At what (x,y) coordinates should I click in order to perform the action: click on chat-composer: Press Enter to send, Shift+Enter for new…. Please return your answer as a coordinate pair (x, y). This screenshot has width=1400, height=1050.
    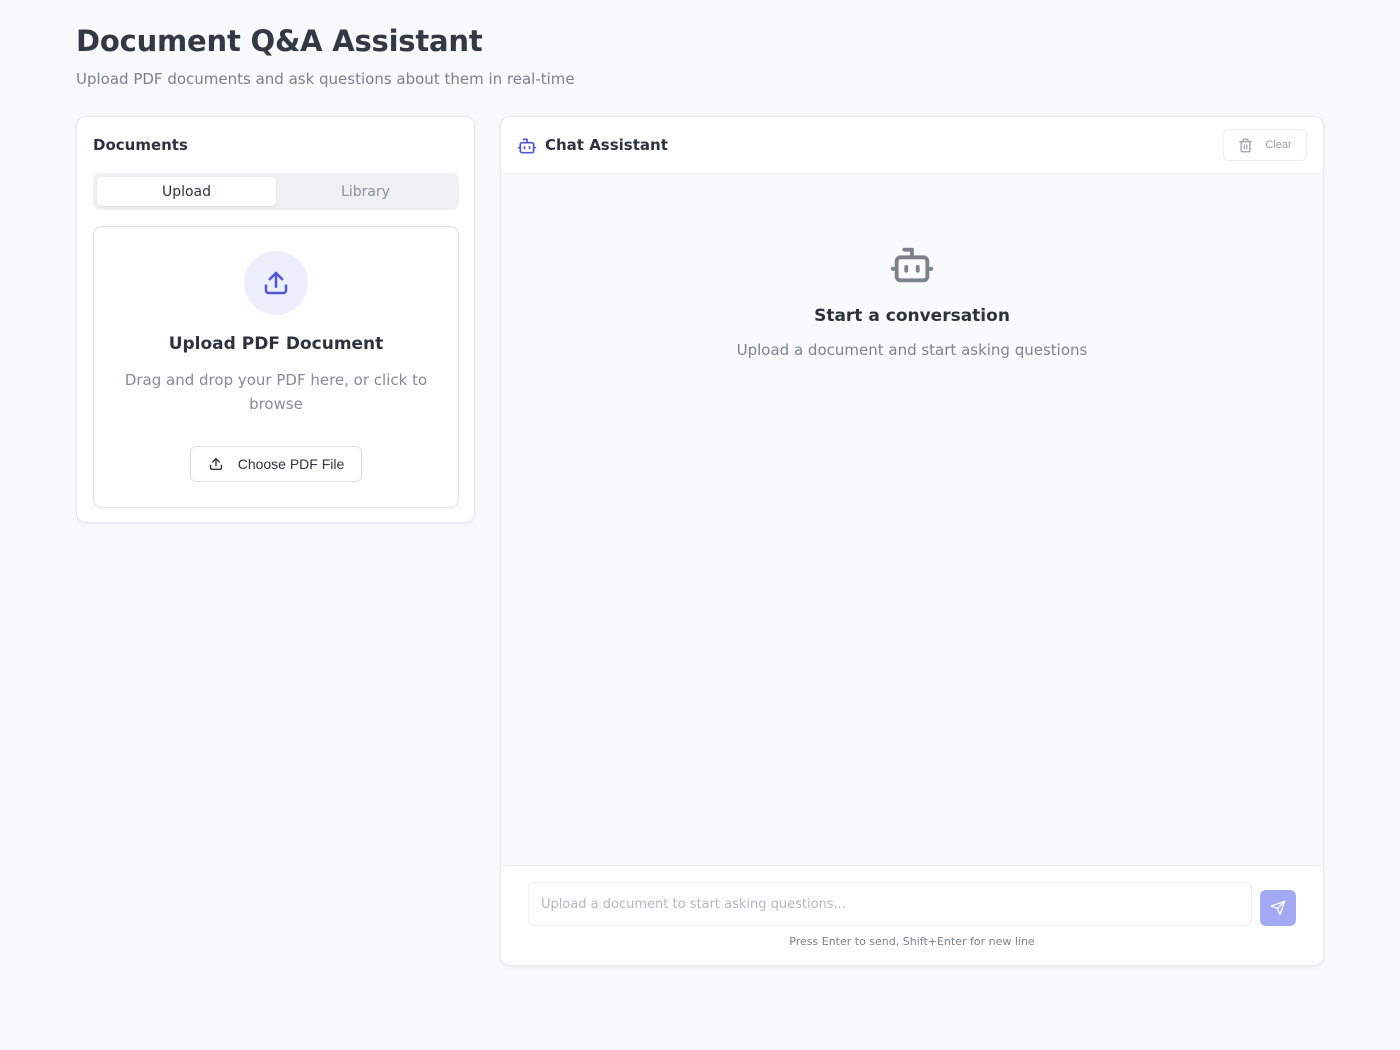
    Looking at the image, I should click on (912, 915).